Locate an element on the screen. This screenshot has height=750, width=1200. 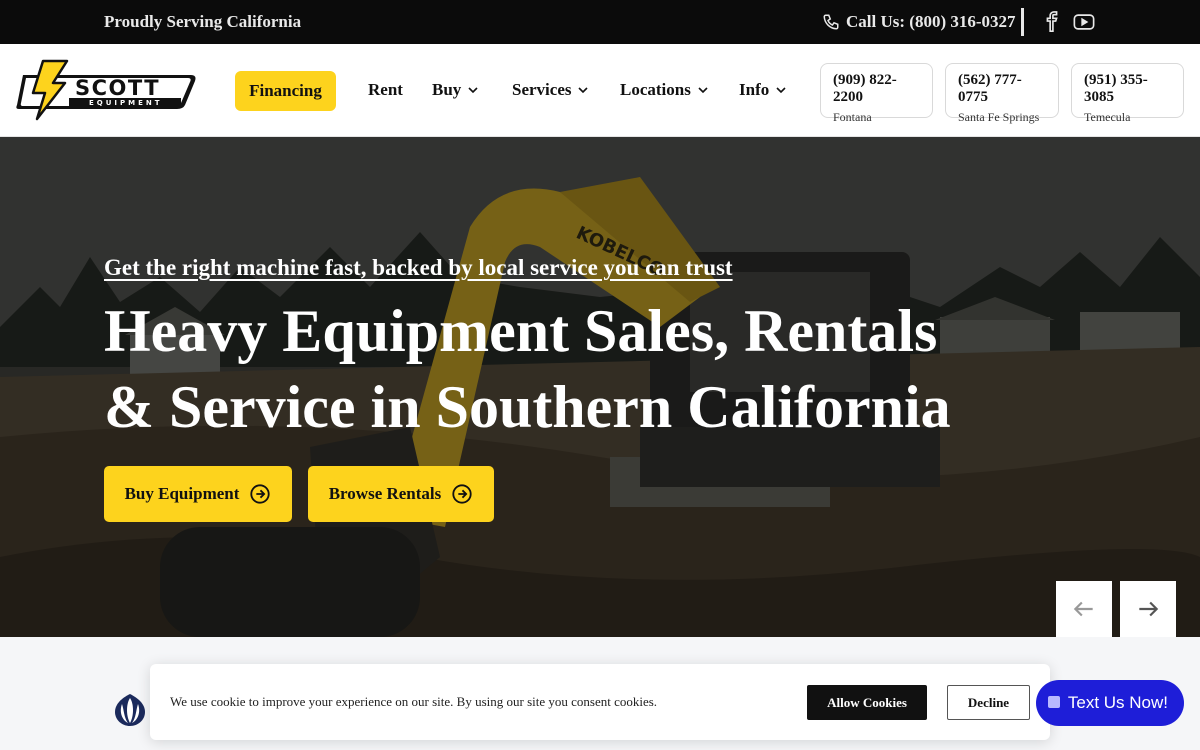
slide-next-button is located at coordinates (1148, 609).